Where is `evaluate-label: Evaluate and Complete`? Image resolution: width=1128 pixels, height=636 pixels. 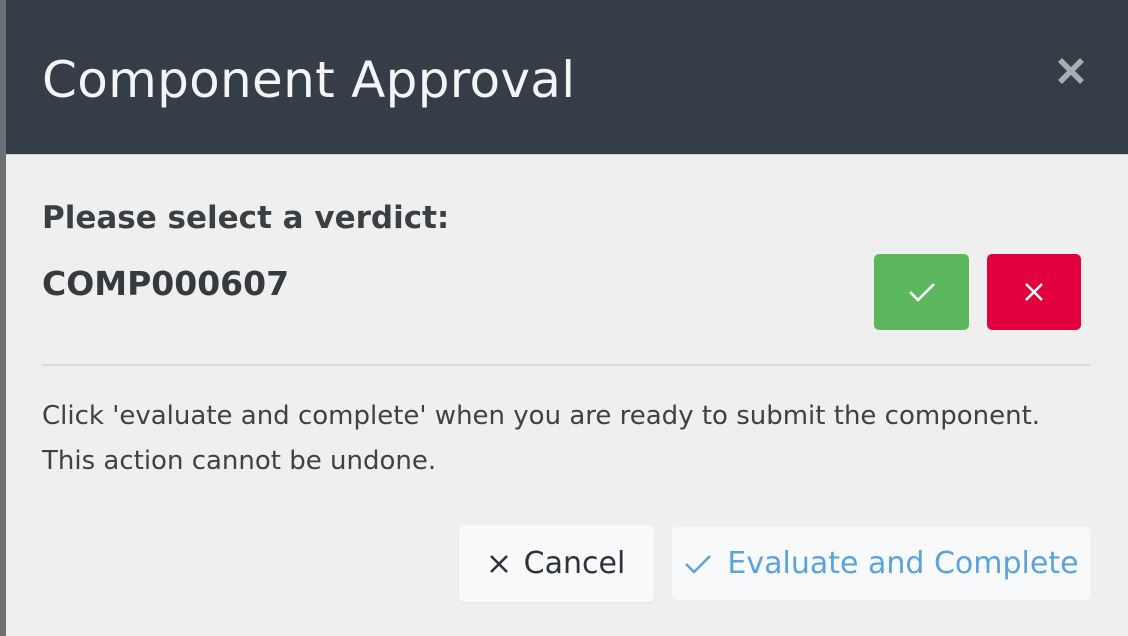
evaluate-label: Evaluate and Complete is located at coordinates (903, 563).